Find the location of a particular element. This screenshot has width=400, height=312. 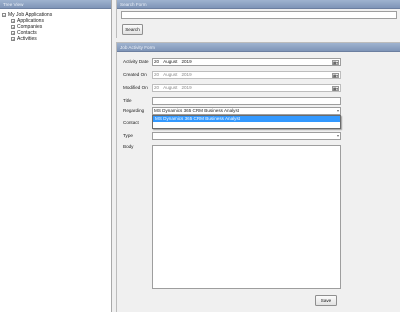

regarding-dropdown-list: MS Dynamics 365 CRM Business Analyst is located at coordinates (246, 122).